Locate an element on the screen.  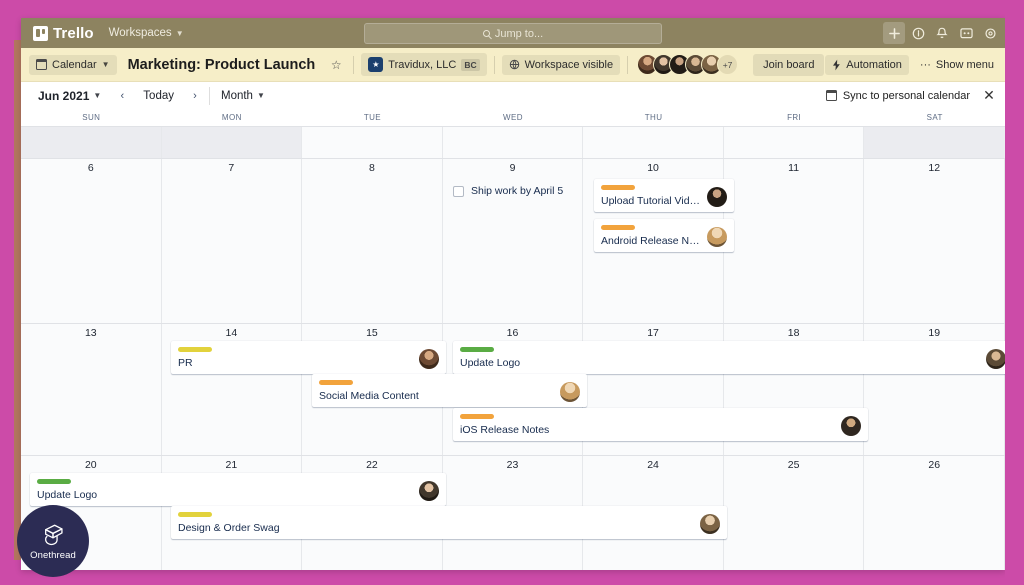
day-number: 19 is located at coordinates (934, 333).